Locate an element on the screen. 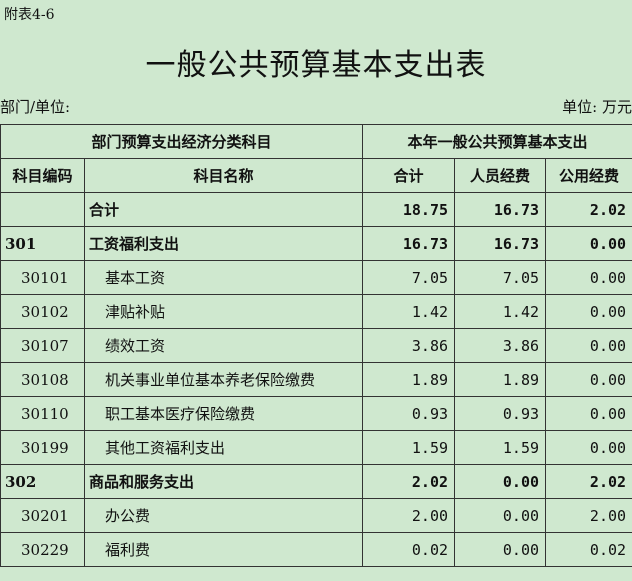 The height and width of the screenshot is (581, 632). table-row: 30110 职工基本医疗保险缴费 0.93 0.93 0.00 is located at coordinates (316, 413).